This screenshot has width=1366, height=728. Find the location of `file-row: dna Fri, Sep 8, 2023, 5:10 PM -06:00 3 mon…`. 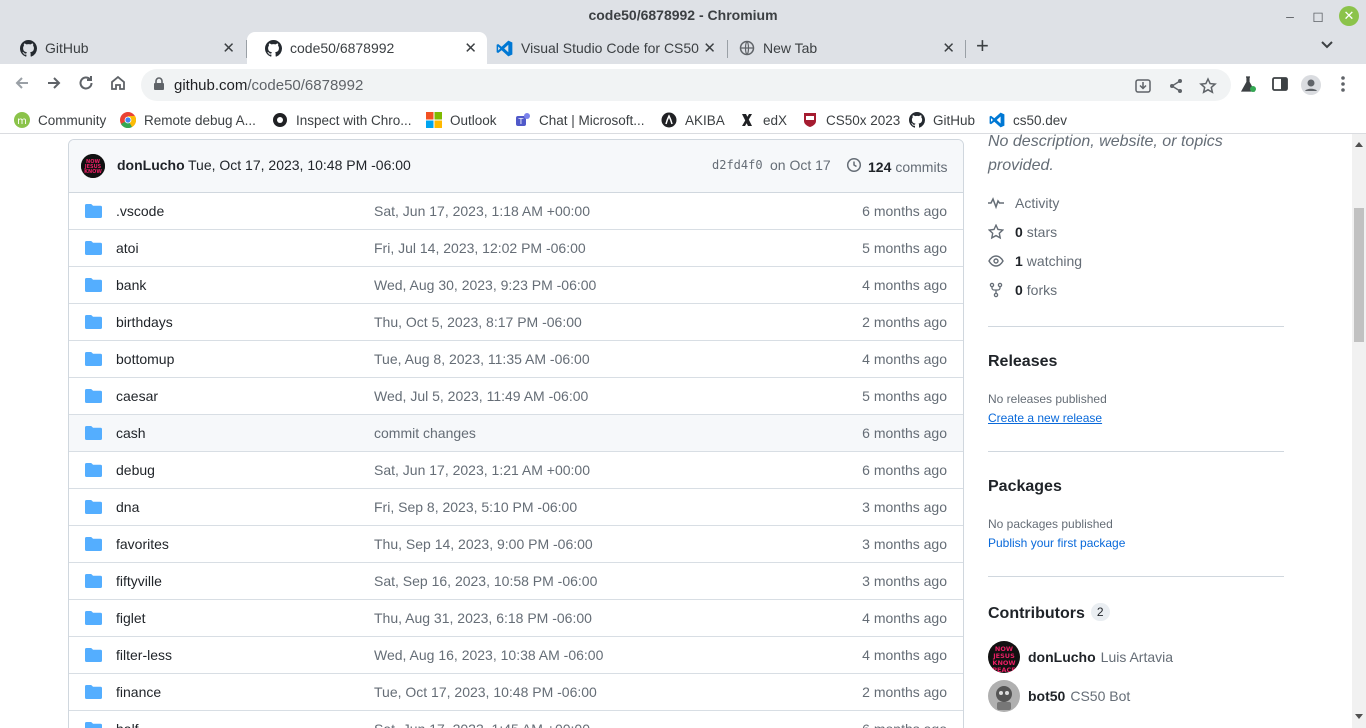

file-row: dna Fri, Sep 8, 2023, 5:10 PM -06:00 3 mon… is located at coordinates (516, 507).